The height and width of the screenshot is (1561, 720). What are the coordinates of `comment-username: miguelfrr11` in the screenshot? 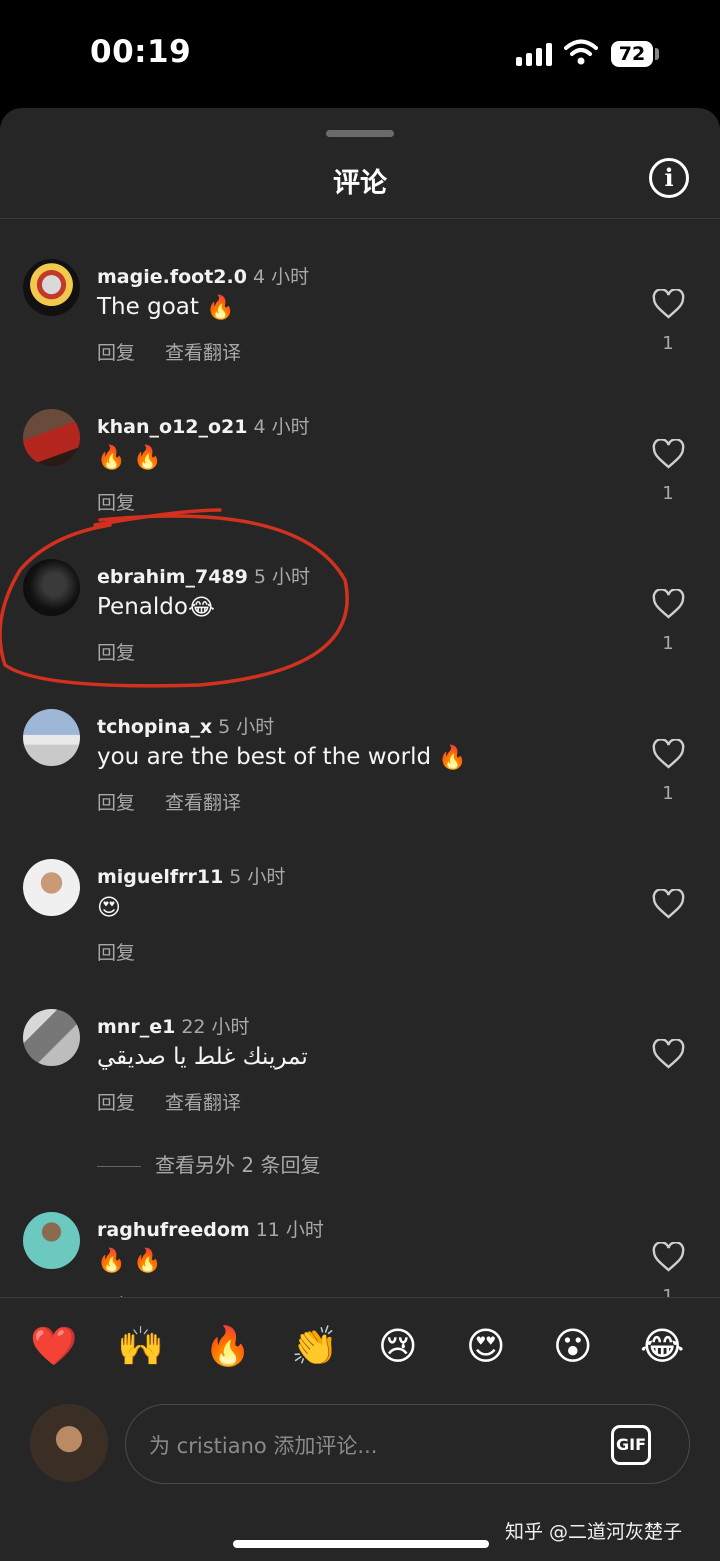 It's located at (160, 877).